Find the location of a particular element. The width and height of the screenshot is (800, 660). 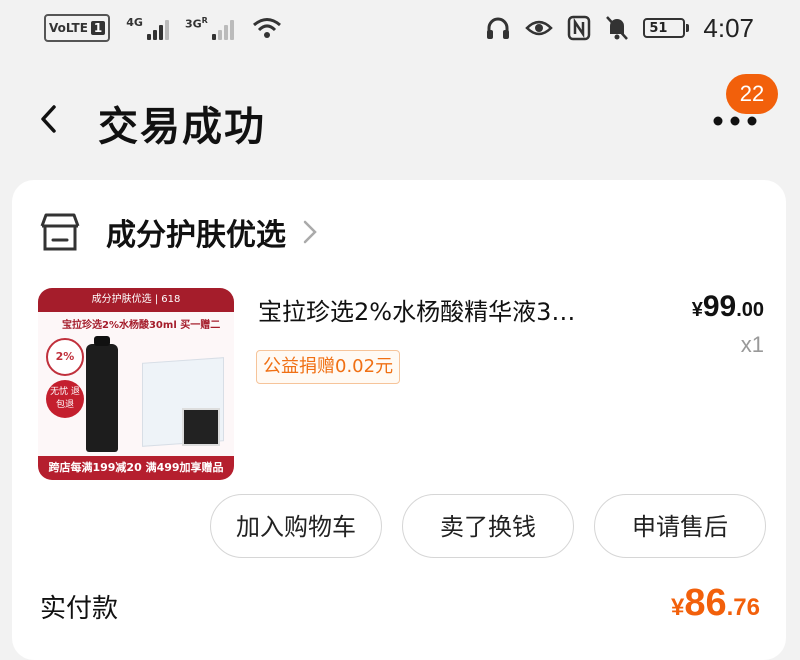

paid-amount: ¥86.76 is located at coordinates (715, 603).